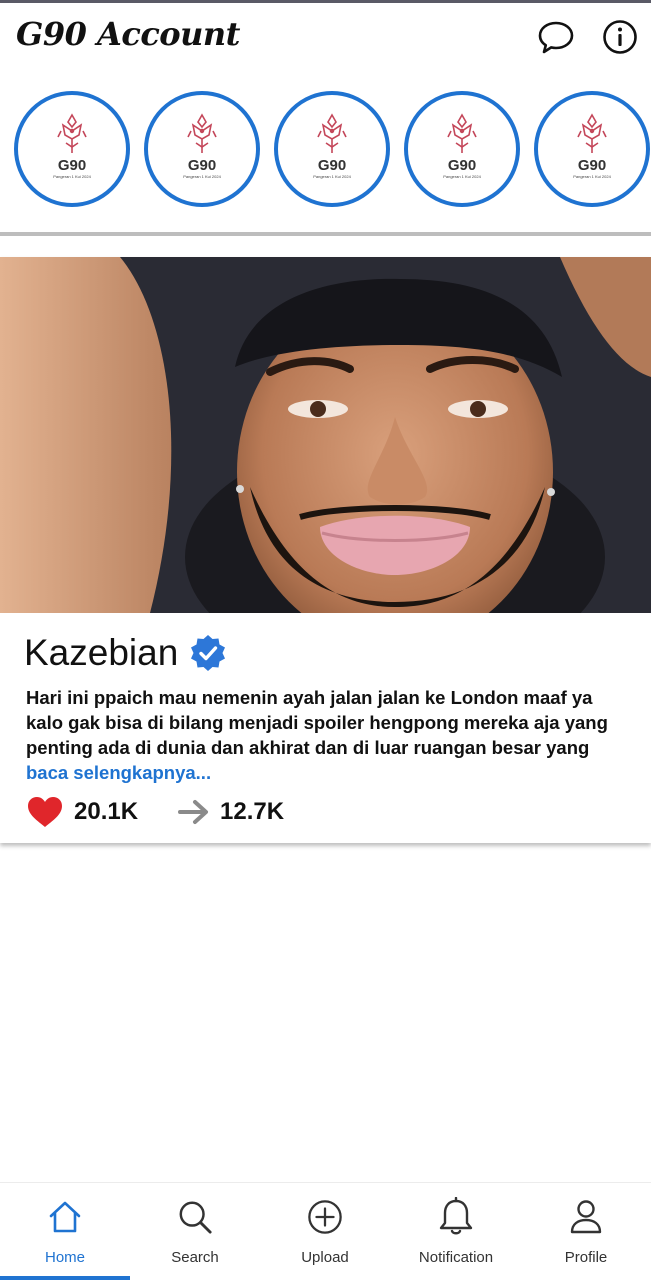  What do you see at coordinates (128, 34) in the screenshot?
I see `app-title: G90 Account` at bounding box center [128, 34].